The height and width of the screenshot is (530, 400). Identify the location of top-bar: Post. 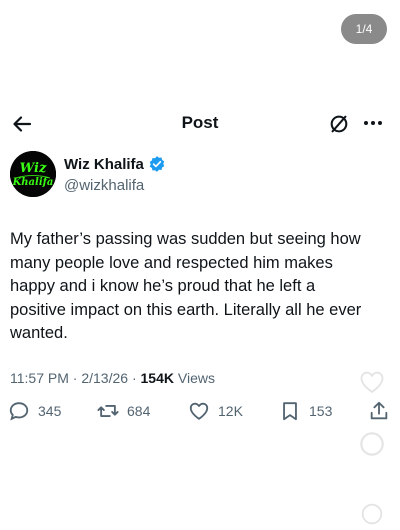
(200, 124).